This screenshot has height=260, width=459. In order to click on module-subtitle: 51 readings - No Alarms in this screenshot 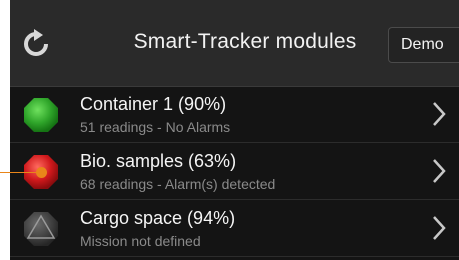, I will do `click(155, 127)`.